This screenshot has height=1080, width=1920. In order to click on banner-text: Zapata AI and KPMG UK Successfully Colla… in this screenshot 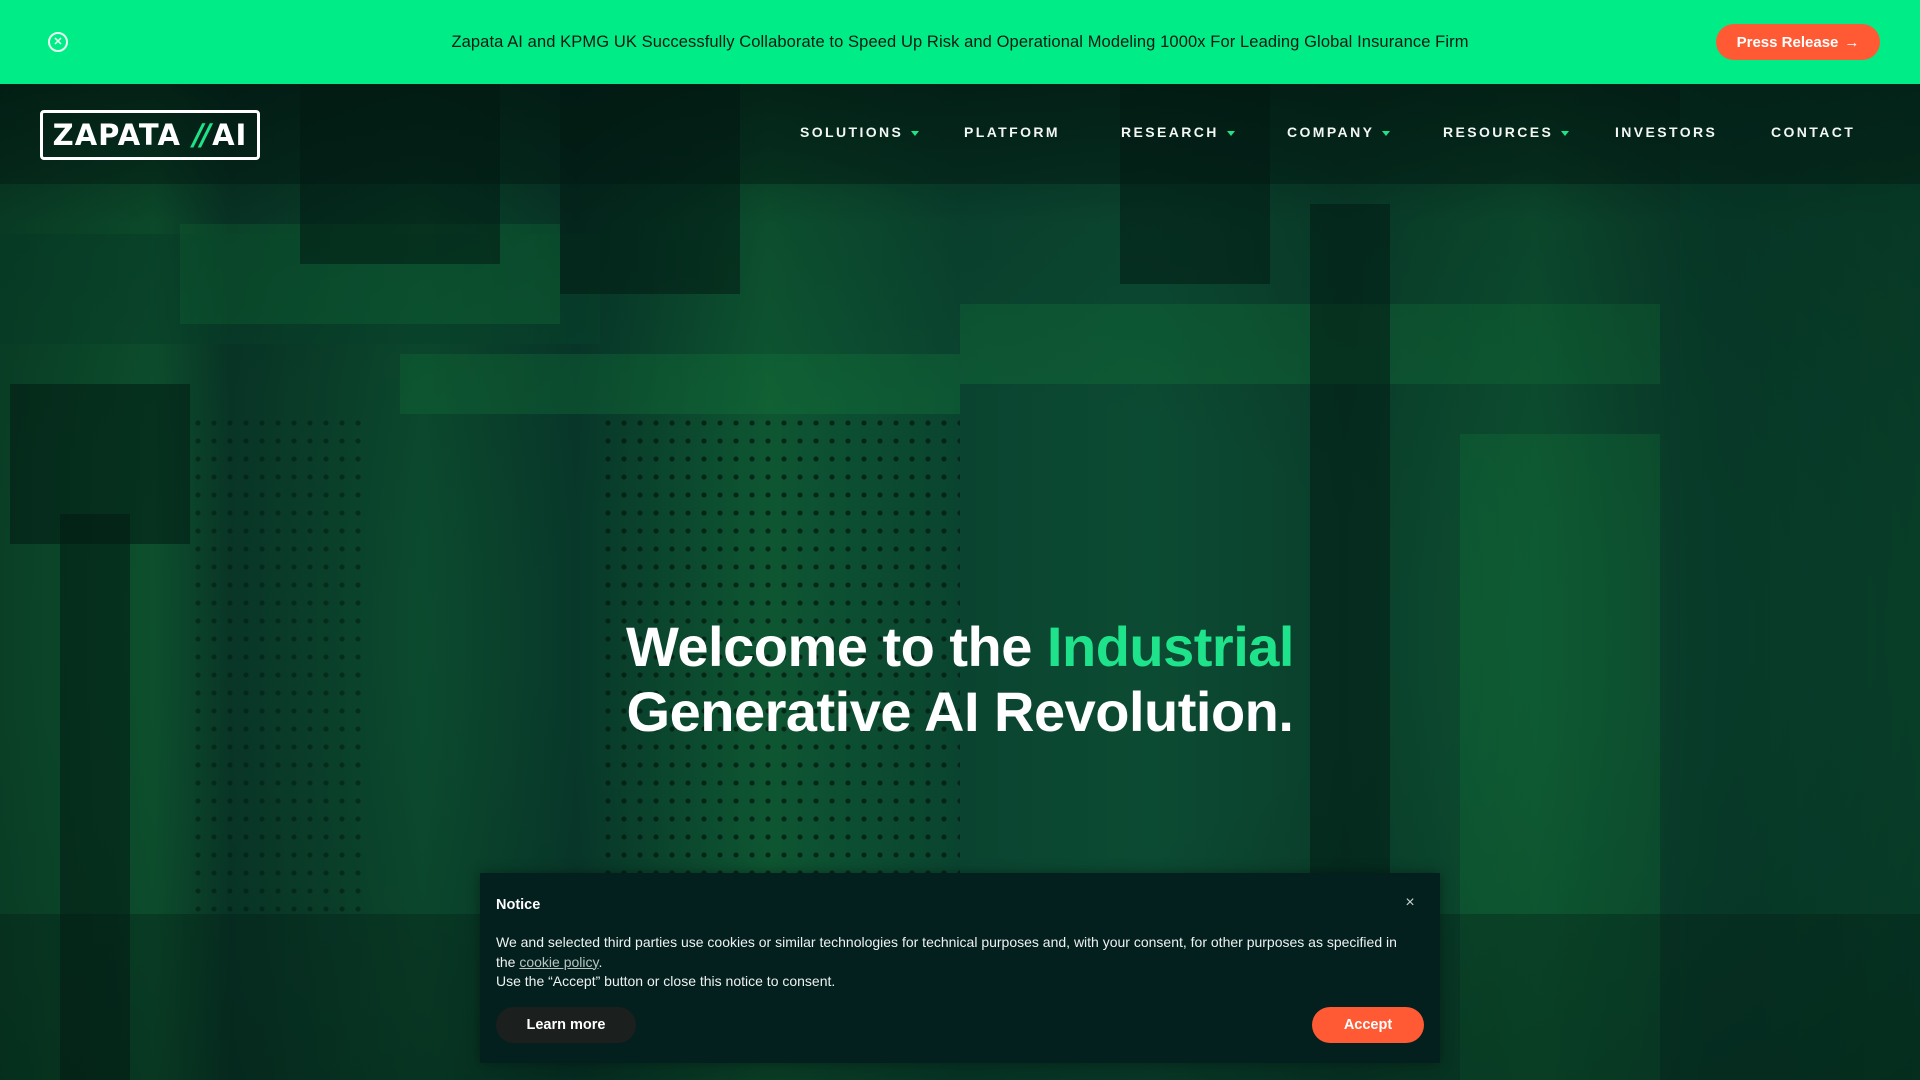, I will do `click(960, 41)`.